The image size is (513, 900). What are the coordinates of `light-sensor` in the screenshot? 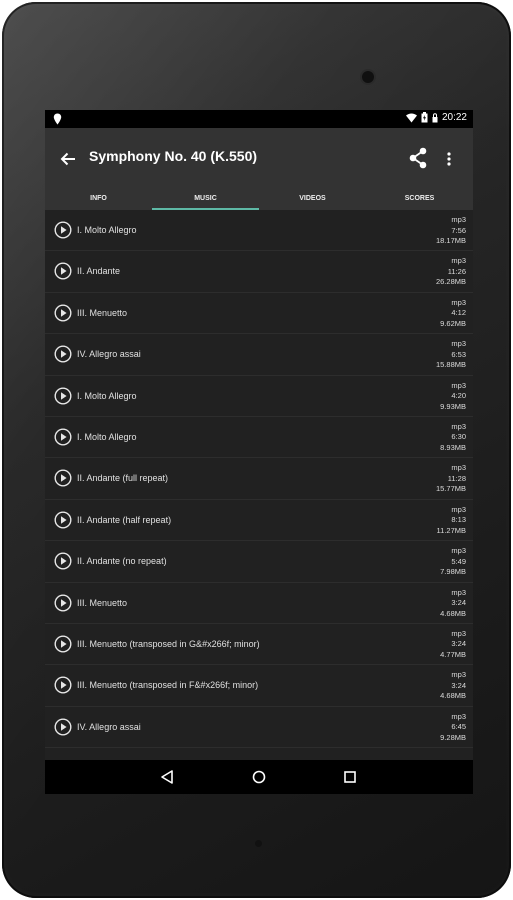 It's located at (258, 843).